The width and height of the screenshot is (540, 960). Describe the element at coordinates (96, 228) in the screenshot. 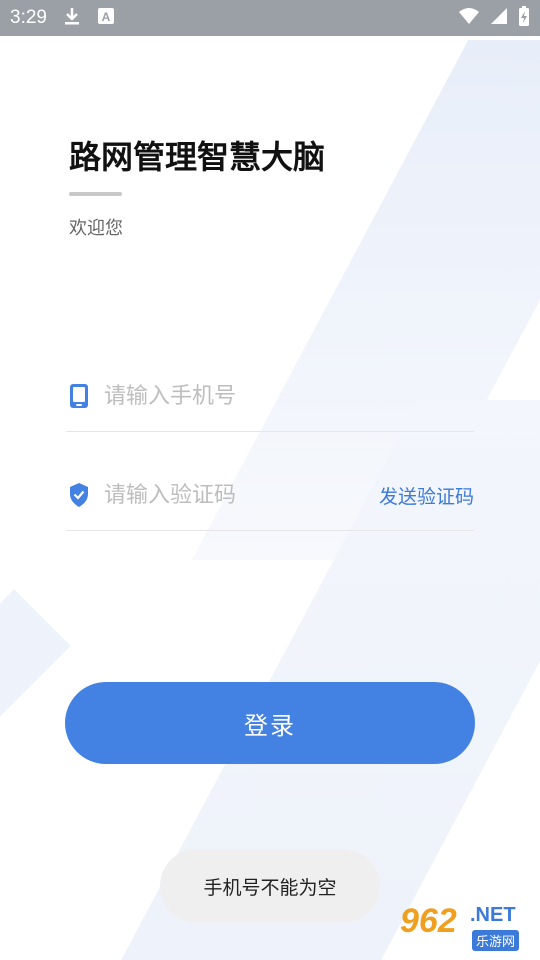

I see `welcome-text: 欢迎您` at that location.